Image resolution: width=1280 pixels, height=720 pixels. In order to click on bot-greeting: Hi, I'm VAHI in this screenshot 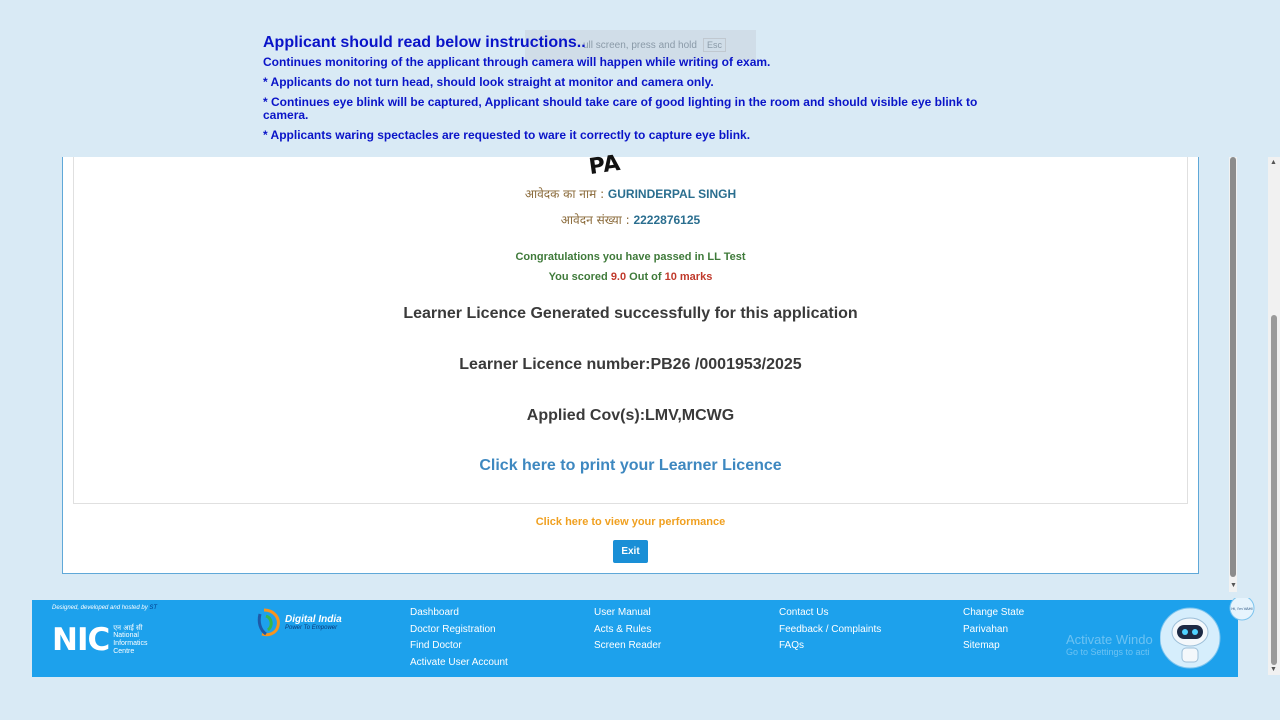, I will do `click(1241, 608)`.